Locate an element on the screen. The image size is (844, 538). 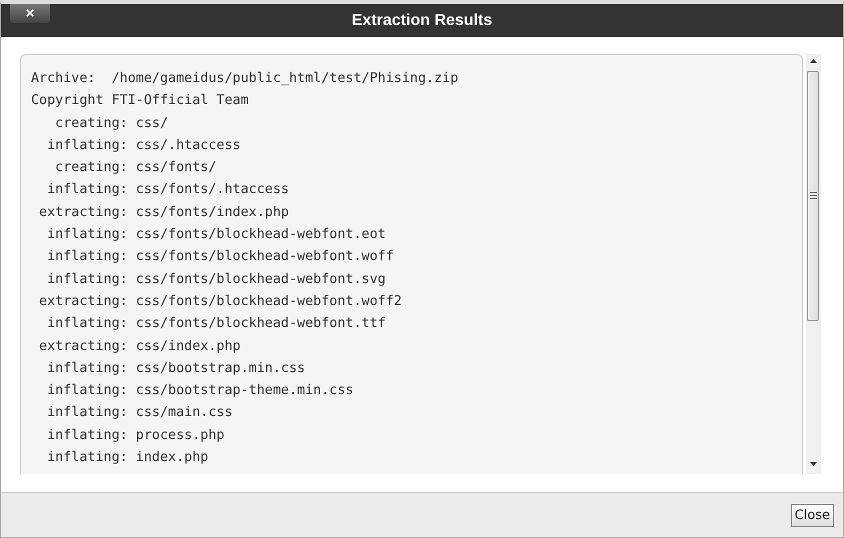
close-icon: × is located at coordinates (30, 13).